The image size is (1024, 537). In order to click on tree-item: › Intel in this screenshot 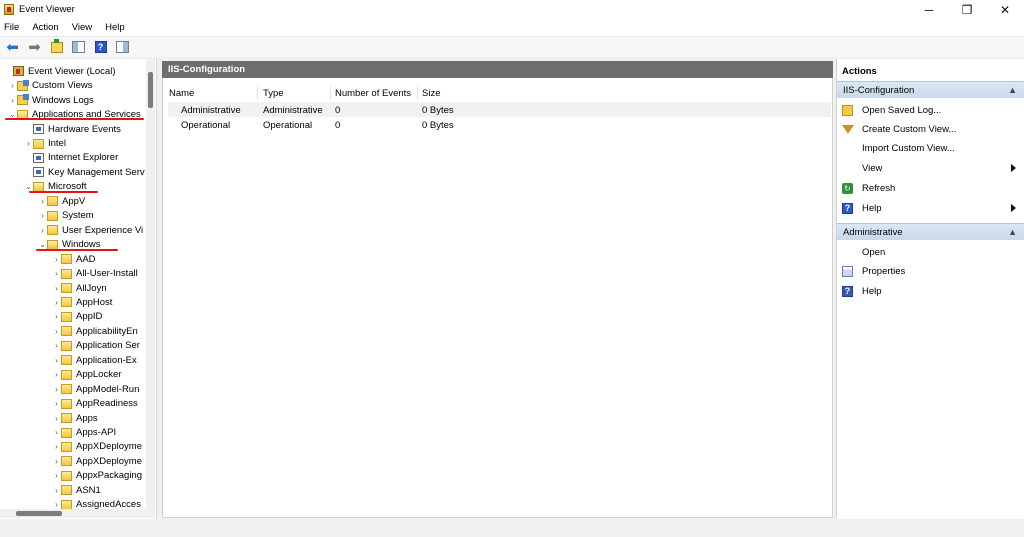, I will do `click(45, 143)`.